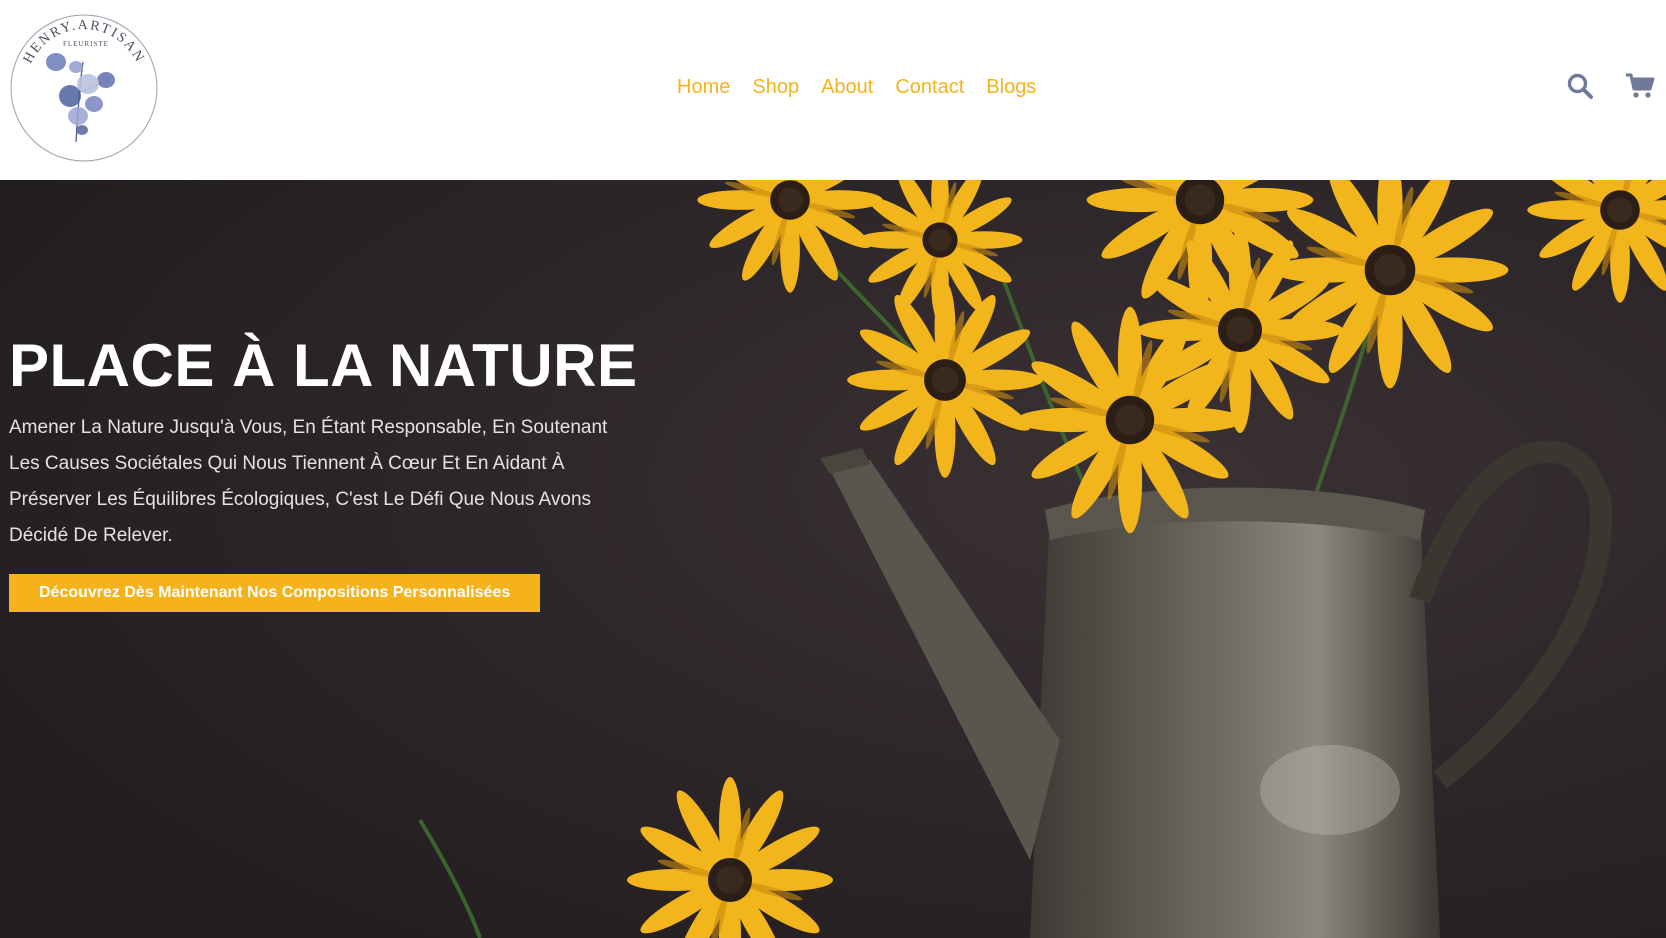 The width and height of the screenshot is (1666, 938). Describe the element at coordinates (86, 44) in the screenshot. I see `logo-subtext: FLEURISTE` at that location.